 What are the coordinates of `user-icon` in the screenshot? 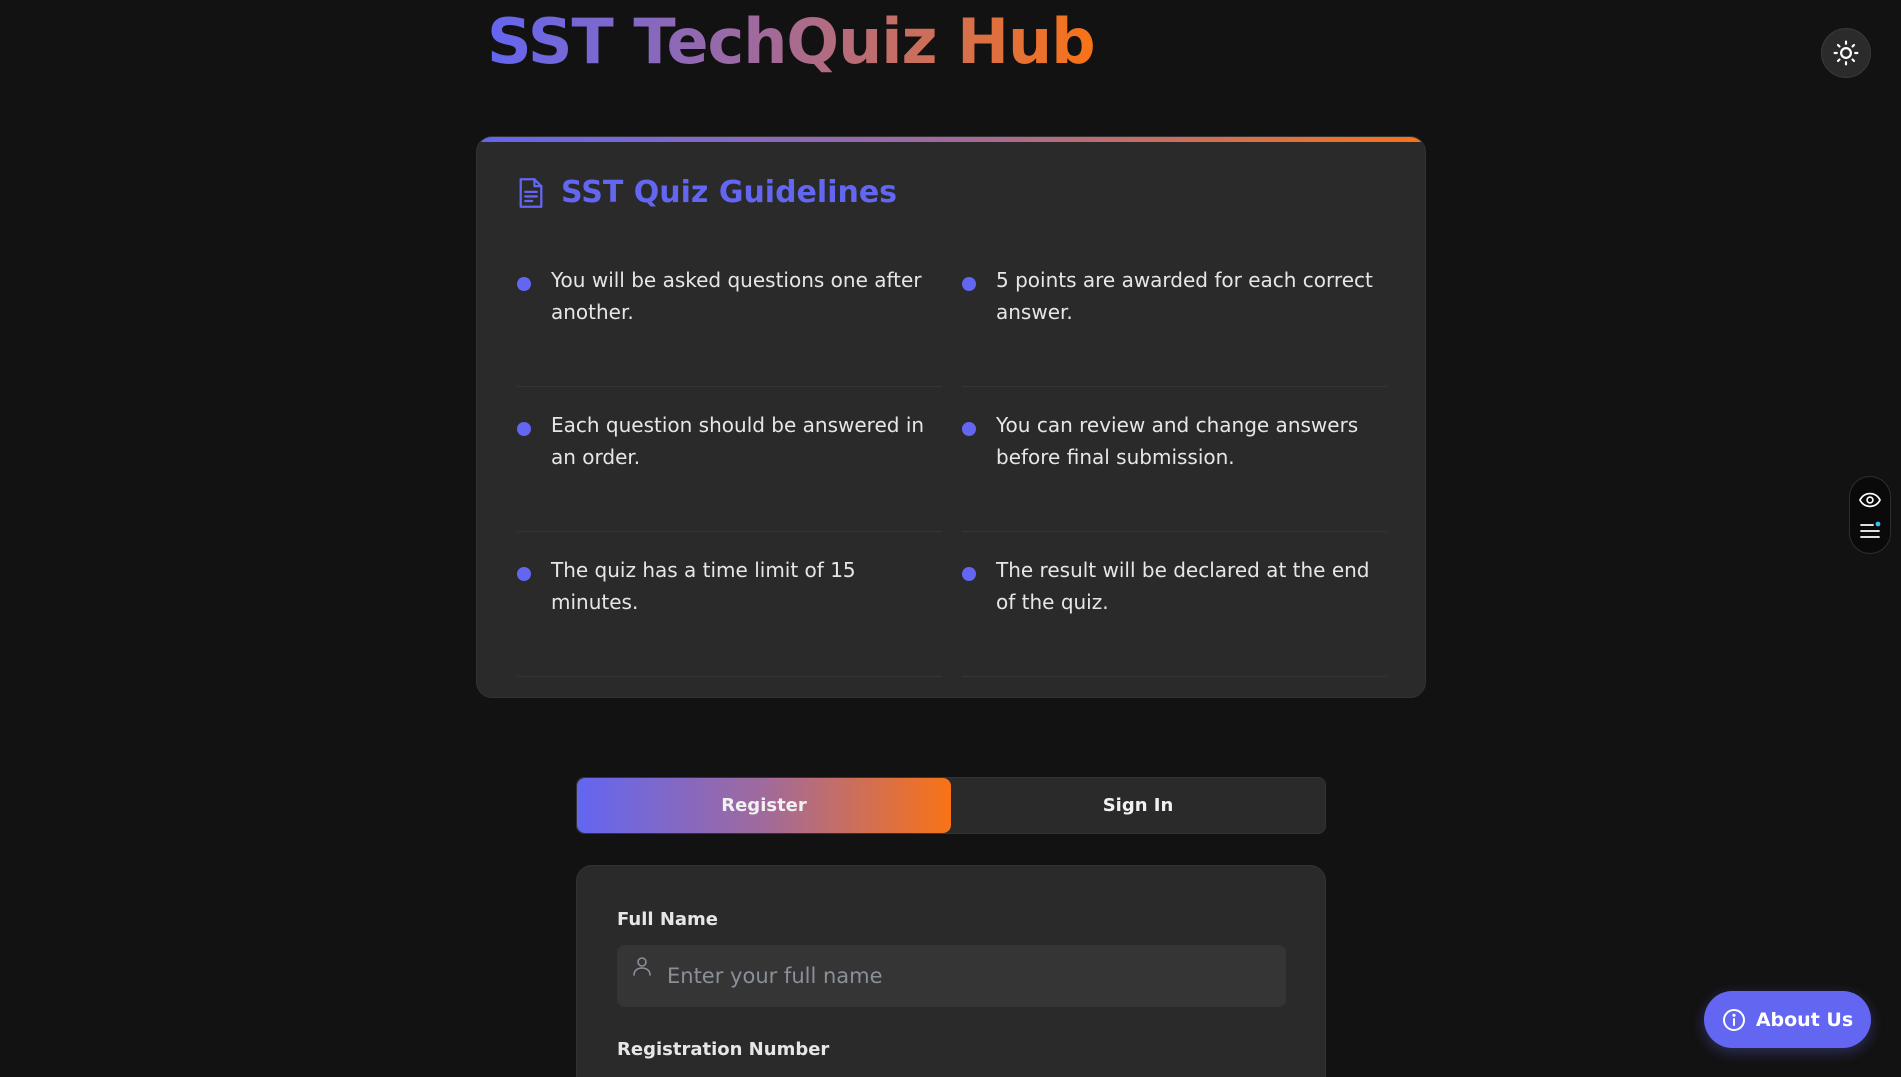 It's located at (642, 966).